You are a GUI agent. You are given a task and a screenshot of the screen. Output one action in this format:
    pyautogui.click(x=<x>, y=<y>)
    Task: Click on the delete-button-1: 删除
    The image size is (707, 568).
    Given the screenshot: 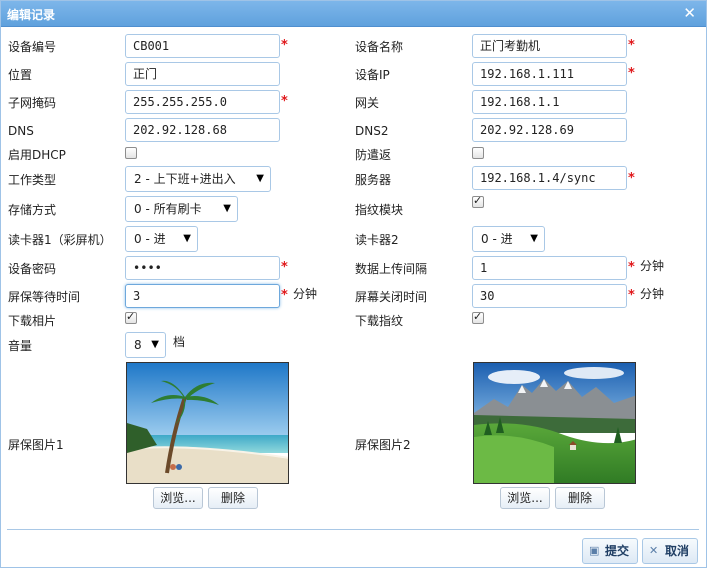 What is the action you would take?
    pyautogui.click(x=233, y=498)
    